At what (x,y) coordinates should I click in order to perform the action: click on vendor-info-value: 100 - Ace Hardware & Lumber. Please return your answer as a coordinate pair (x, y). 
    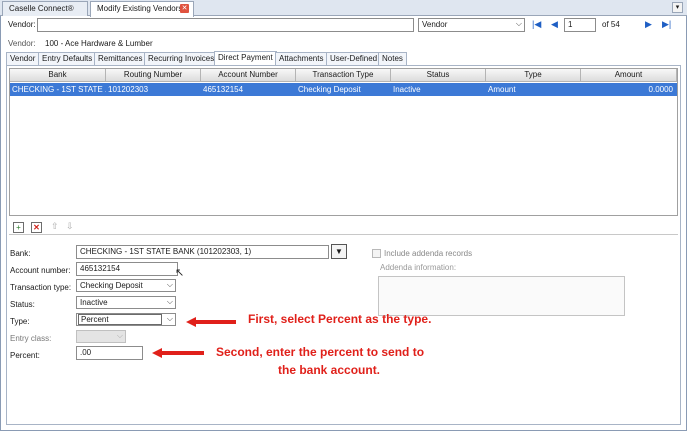
    Looking at the image, I should click on (99, 43).